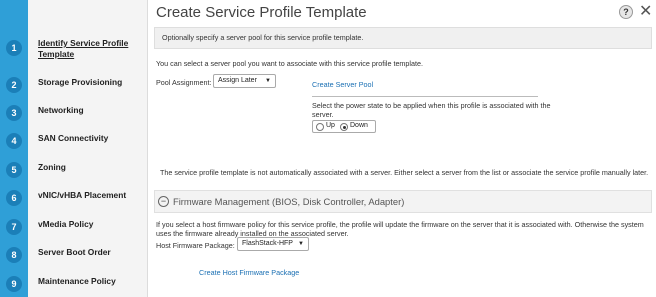  I want to click on step-number: 4, so click(14, 141).